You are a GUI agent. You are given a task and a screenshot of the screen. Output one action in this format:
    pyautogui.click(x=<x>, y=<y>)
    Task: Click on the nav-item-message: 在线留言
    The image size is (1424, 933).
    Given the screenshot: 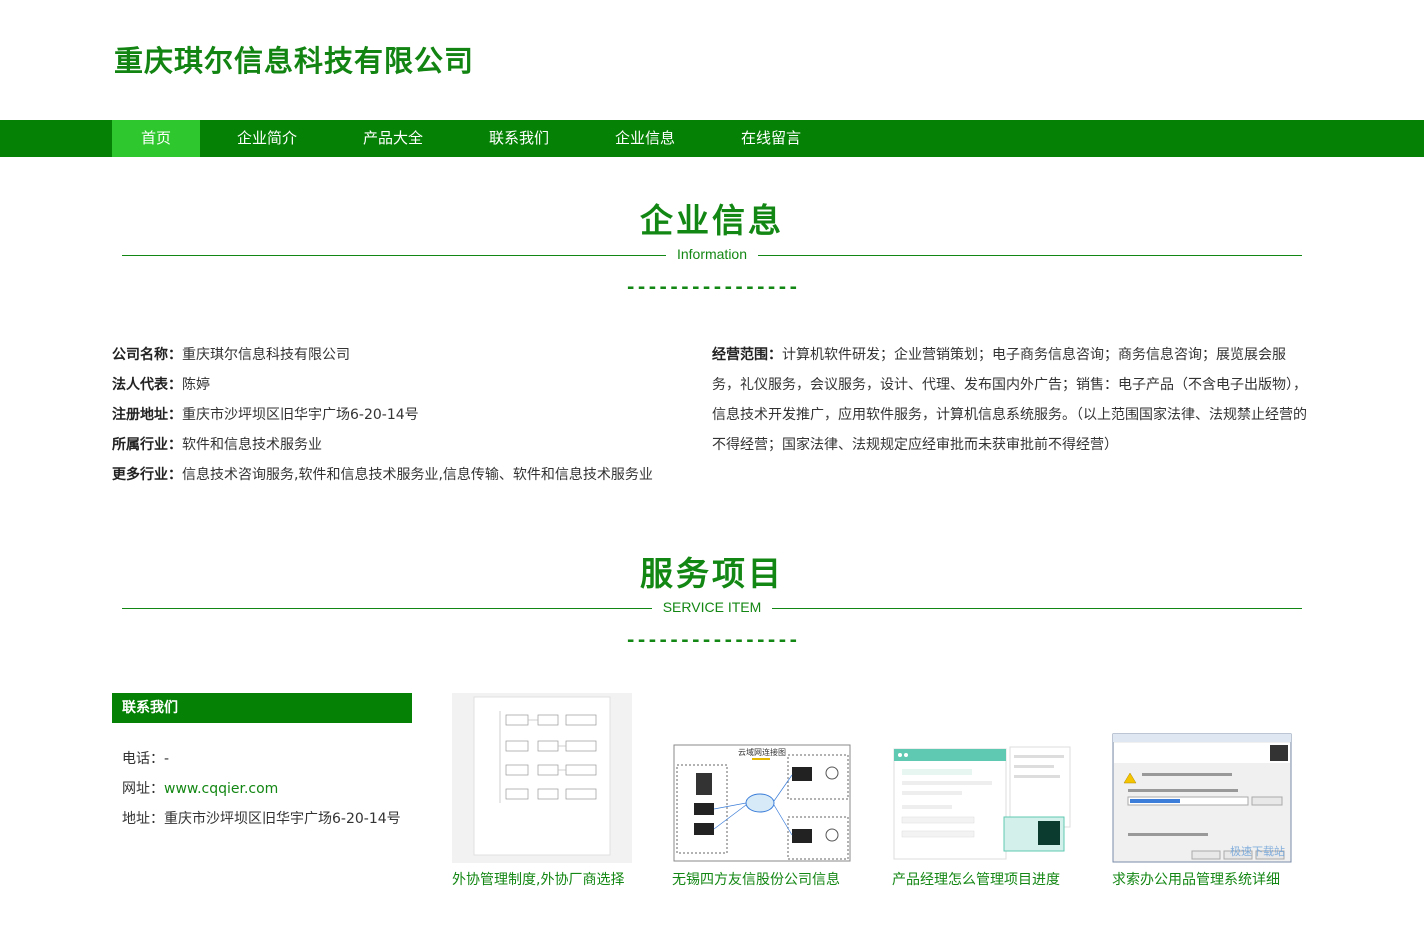 What is the action you would take?
    pyautogui.click(x=771, y=138)
    